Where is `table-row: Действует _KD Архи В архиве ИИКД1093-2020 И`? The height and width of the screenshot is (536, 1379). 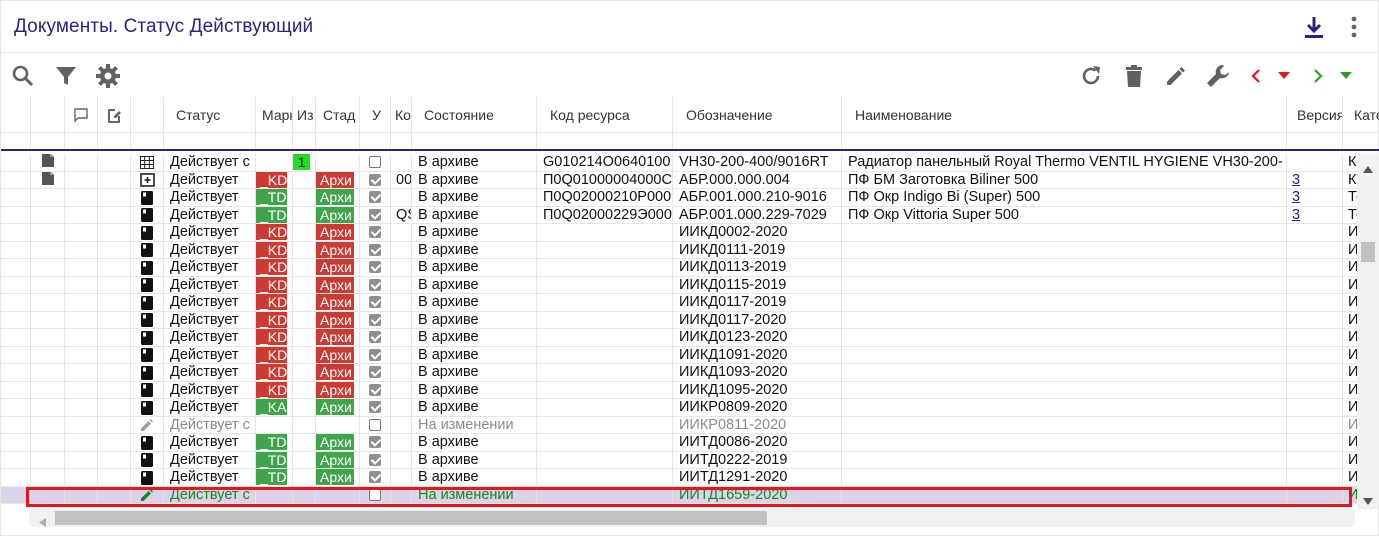
table-row: Действует _KD Архи В архиве ИИКД1093-2020 И is located at coordinates (679, 373).